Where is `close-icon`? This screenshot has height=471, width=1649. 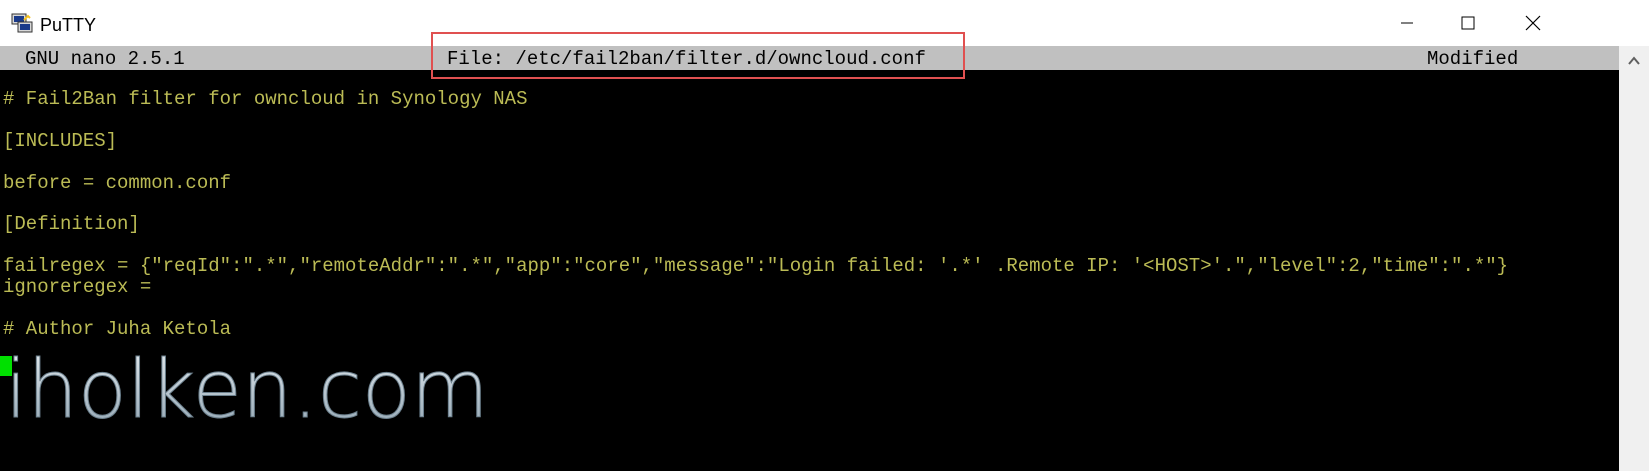 close-icon is located at coordinates (1533, 23).